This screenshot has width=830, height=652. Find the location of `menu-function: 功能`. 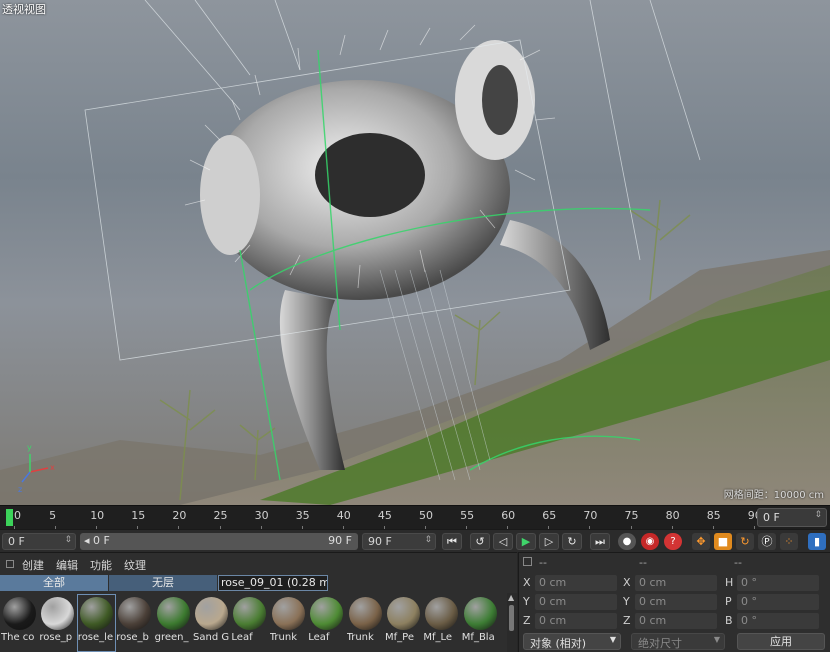

menu-function: 功能 is located at coordinates (101, 566).